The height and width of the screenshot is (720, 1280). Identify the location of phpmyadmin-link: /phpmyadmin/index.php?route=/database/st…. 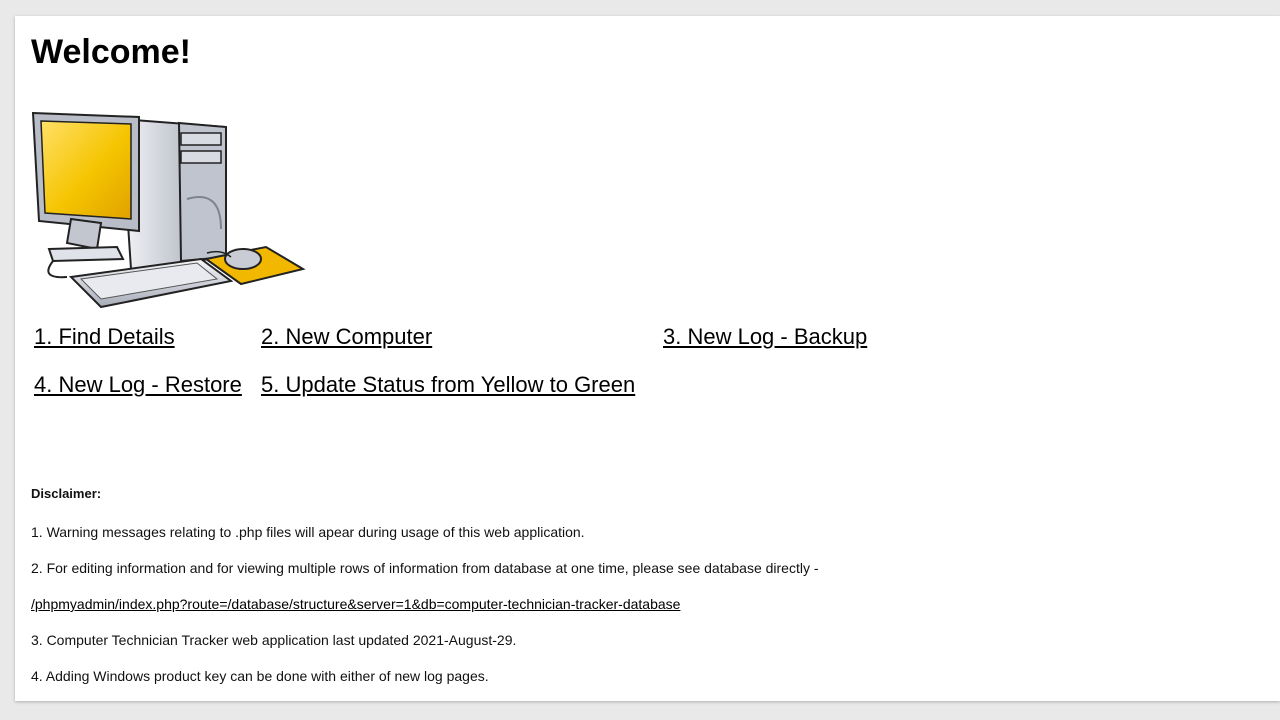
(355, 604).